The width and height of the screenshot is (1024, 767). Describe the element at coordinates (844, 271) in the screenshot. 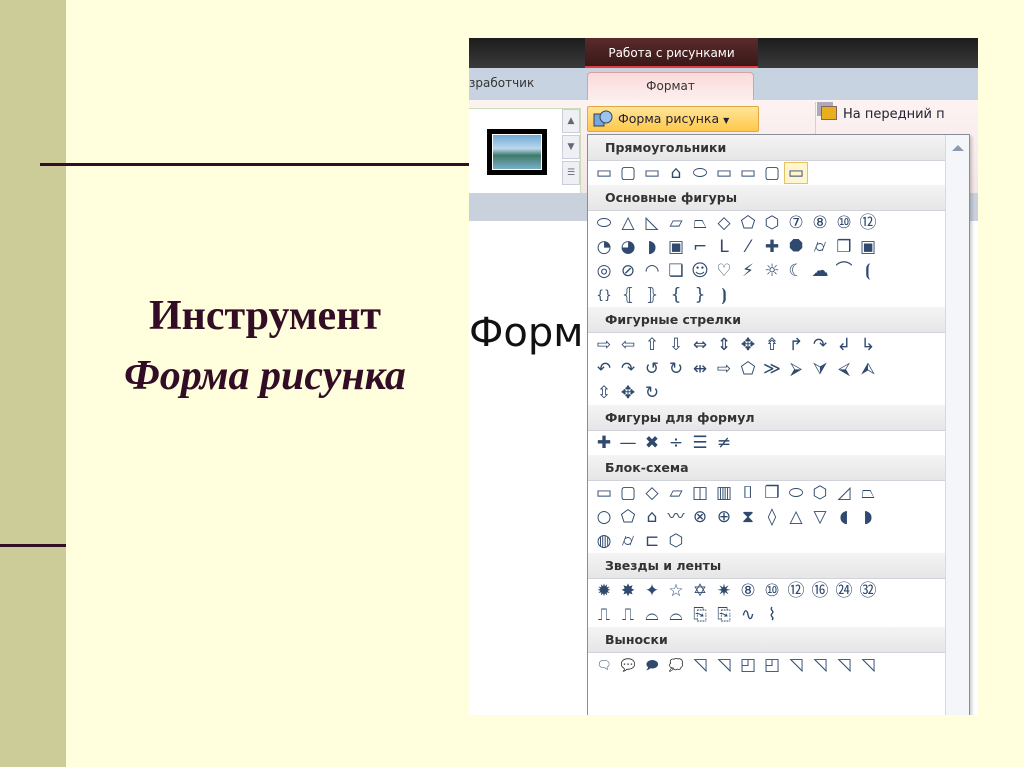

I see `shape-item: ⌒` at that location.